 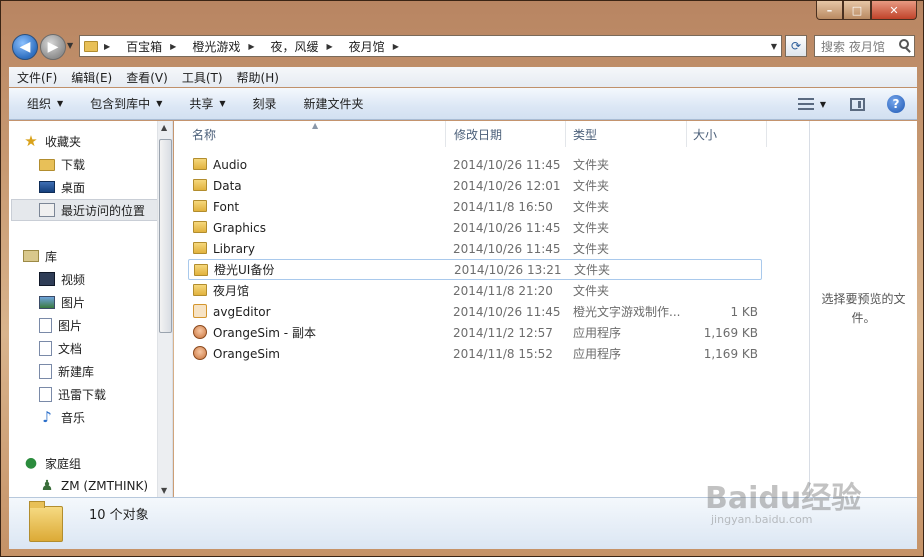 What do you see at coordinates (463, 104) in the screenshot?
I see `command-bar: 组织 ▼ 包含到库中 ▼ 共享 ▼ 刻录 新建文件夹 ▼ ?` at bounding box center [463, 104].